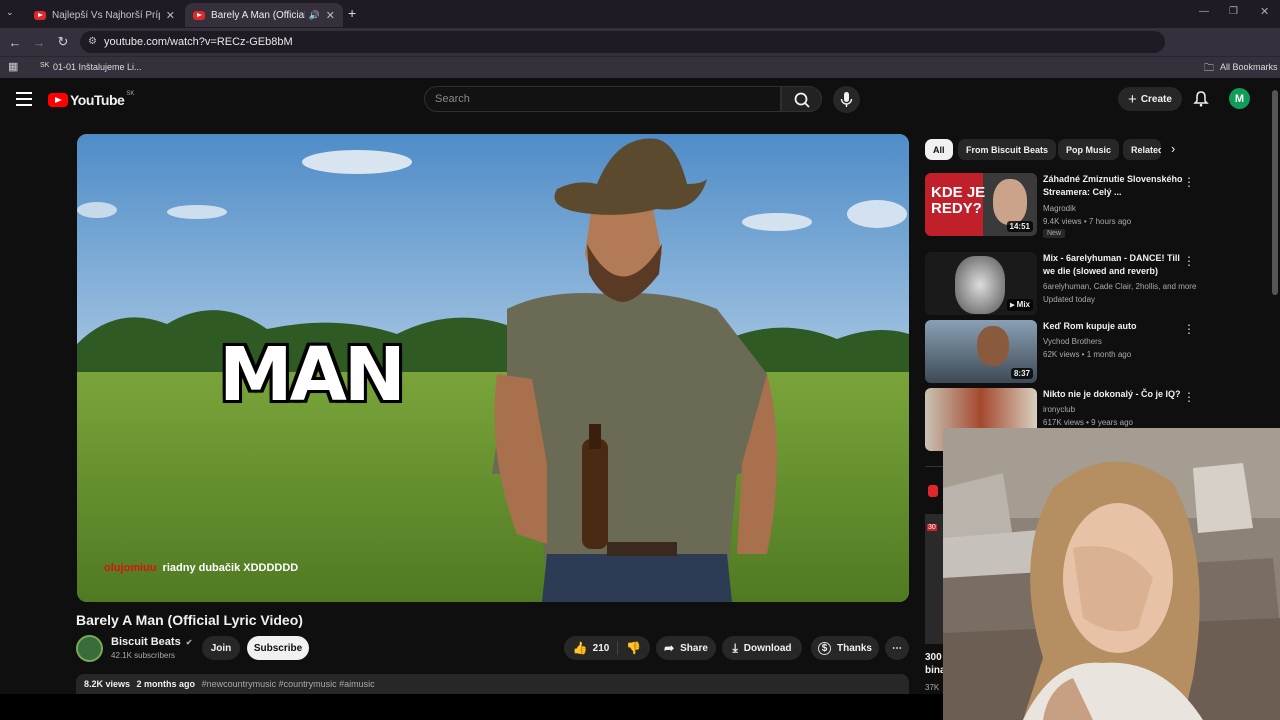 This screenshot has width=1280, height=720. Describe the element at coordinates (13, 66) in the screenshot. I see `apps-grid-icon: ▦` at that location.